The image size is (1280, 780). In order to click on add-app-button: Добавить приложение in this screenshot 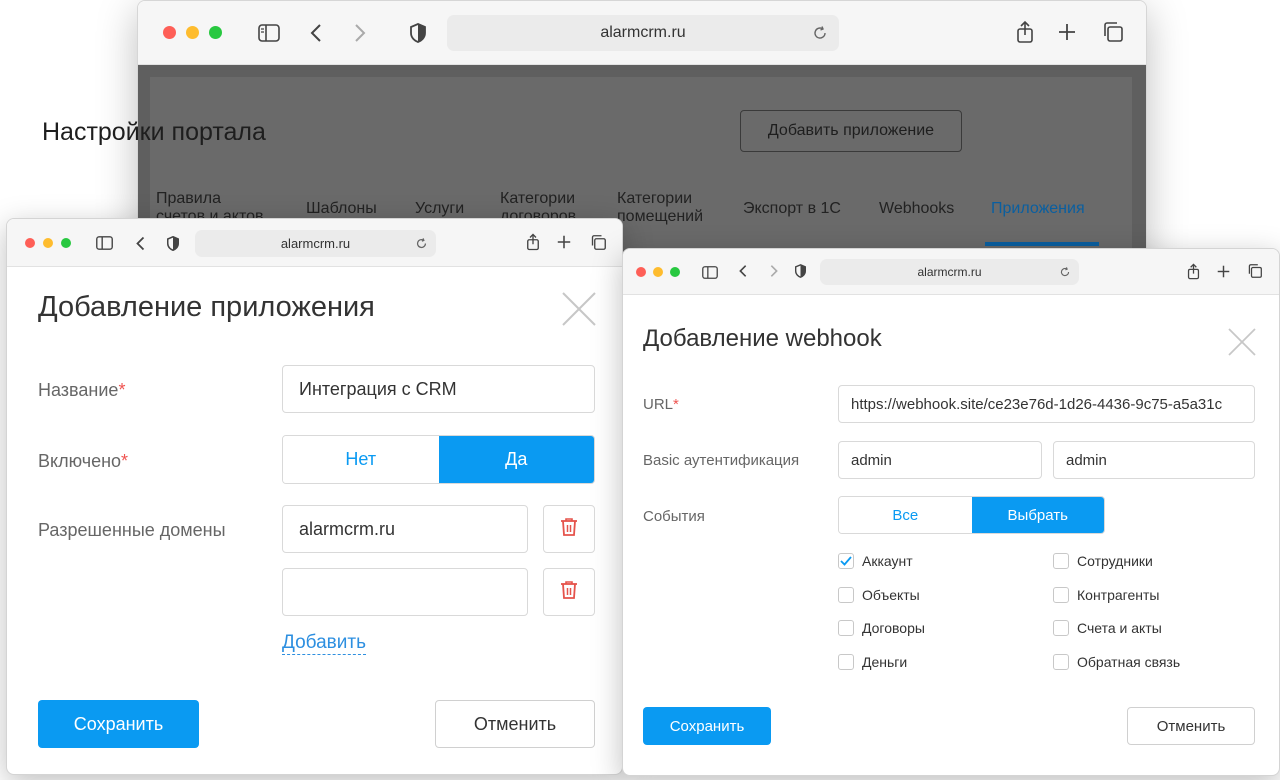, I will do `click(851, 131)`.